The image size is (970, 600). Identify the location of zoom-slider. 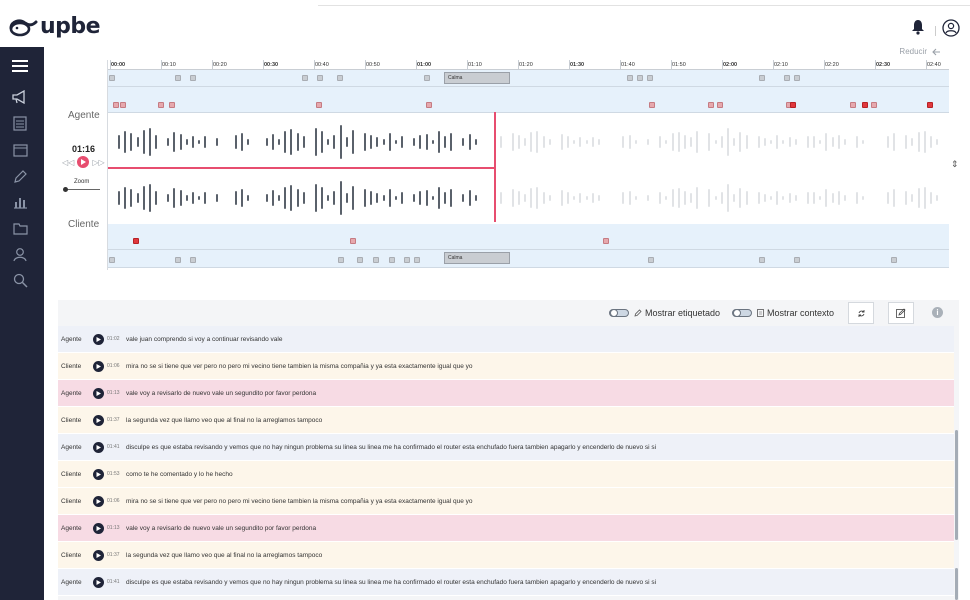
(82, 189).